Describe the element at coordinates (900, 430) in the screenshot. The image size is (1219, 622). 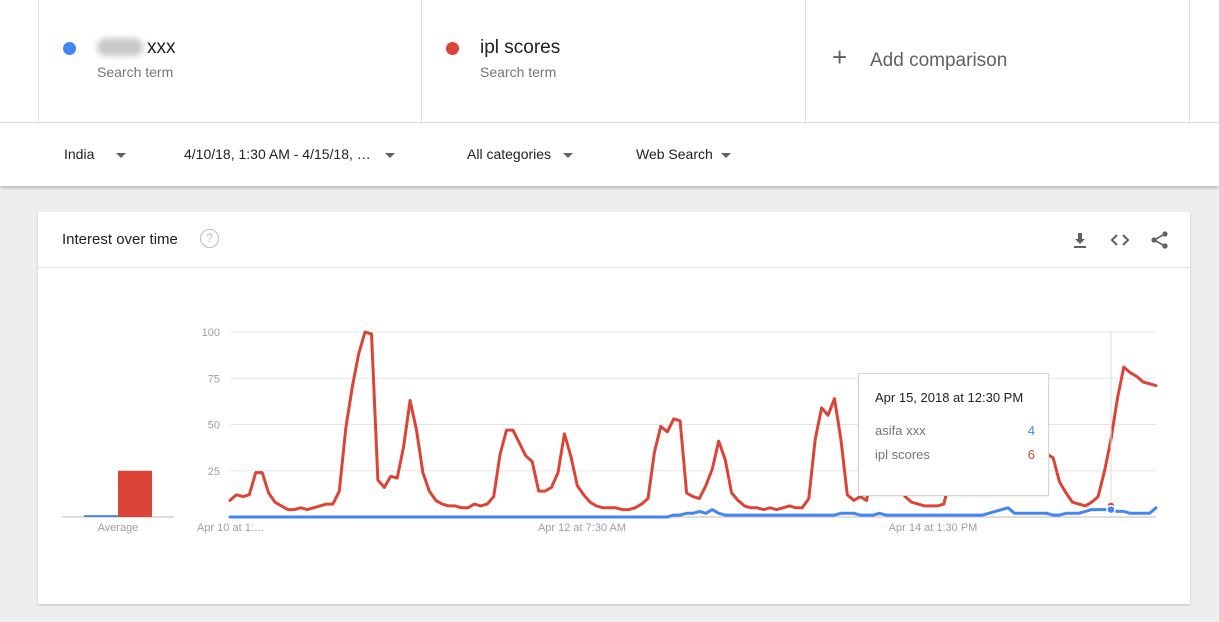
I see `tooltip-series-name: asifa xxx` at that location.